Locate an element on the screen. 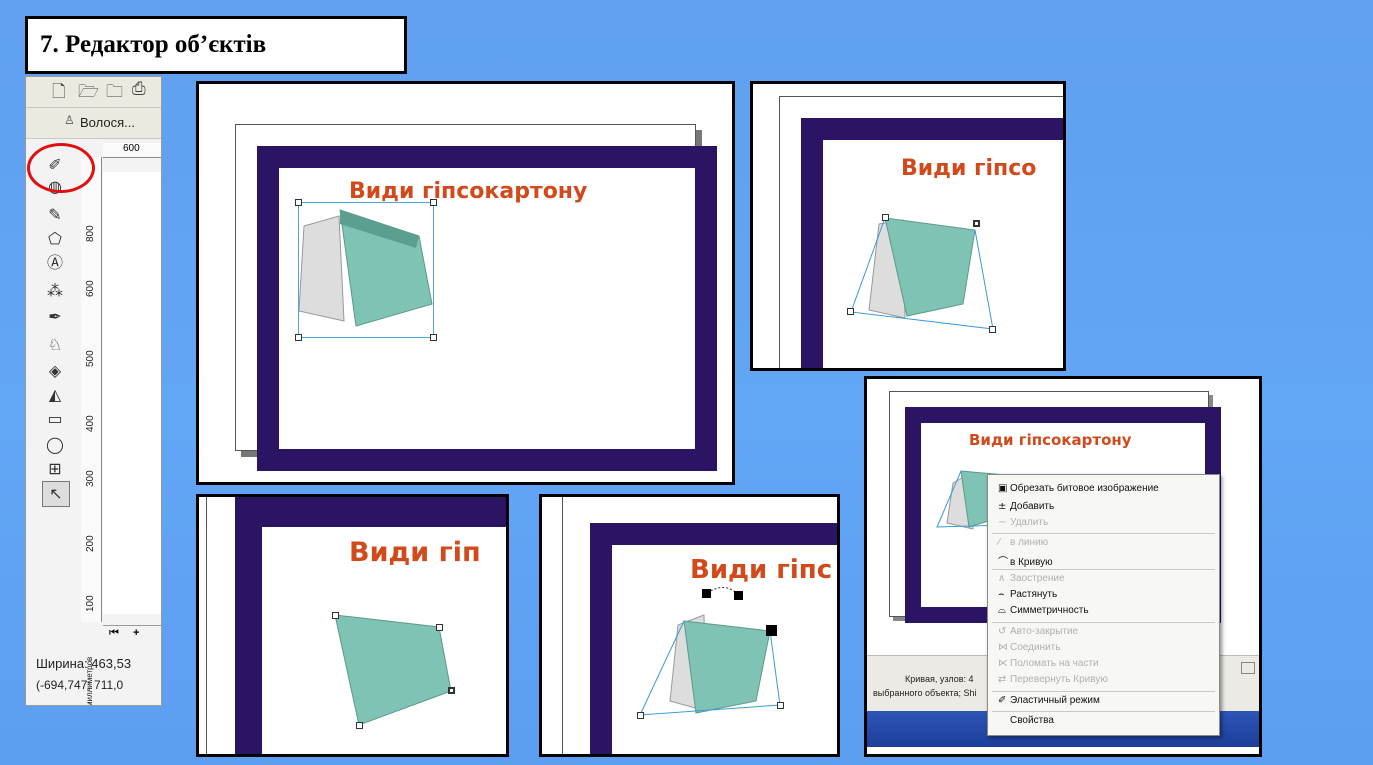  rectangle-icon: ▭ is located at coordinates (55, 419).